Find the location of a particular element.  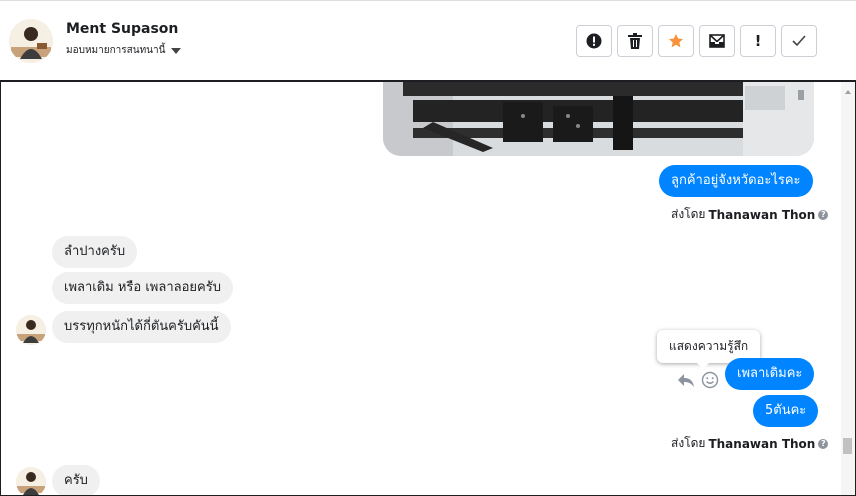

trash-icon is located at coordinates (635, 41).